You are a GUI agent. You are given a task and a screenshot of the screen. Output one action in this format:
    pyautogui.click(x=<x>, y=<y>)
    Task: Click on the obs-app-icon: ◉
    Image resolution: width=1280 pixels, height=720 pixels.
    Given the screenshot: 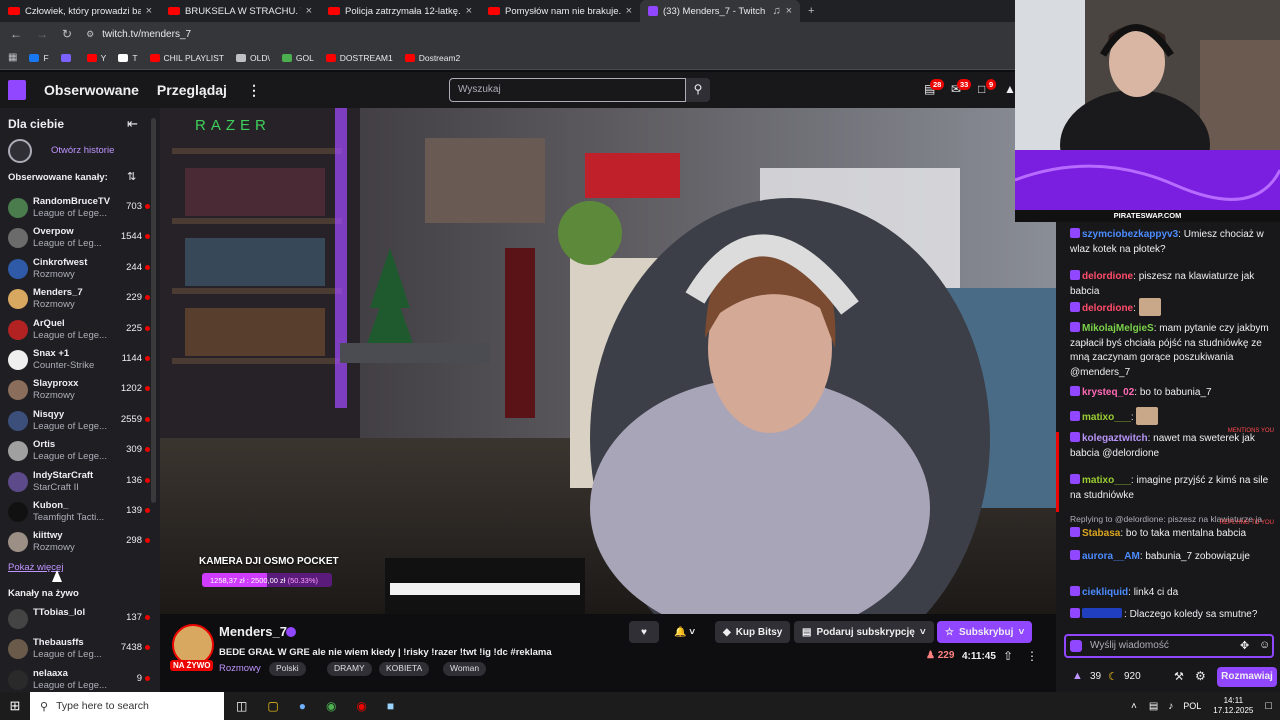 What is the action you would take?
    pyautogui.click(x=361, y=706)
    